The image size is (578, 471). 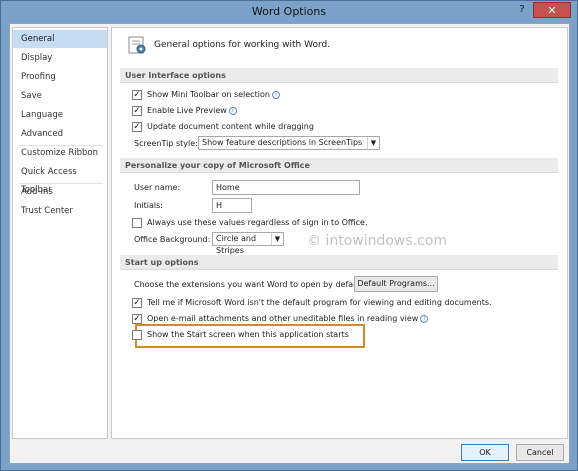 I want to click on nav-item-proofing: Proofing, so click(x=60, y=77).